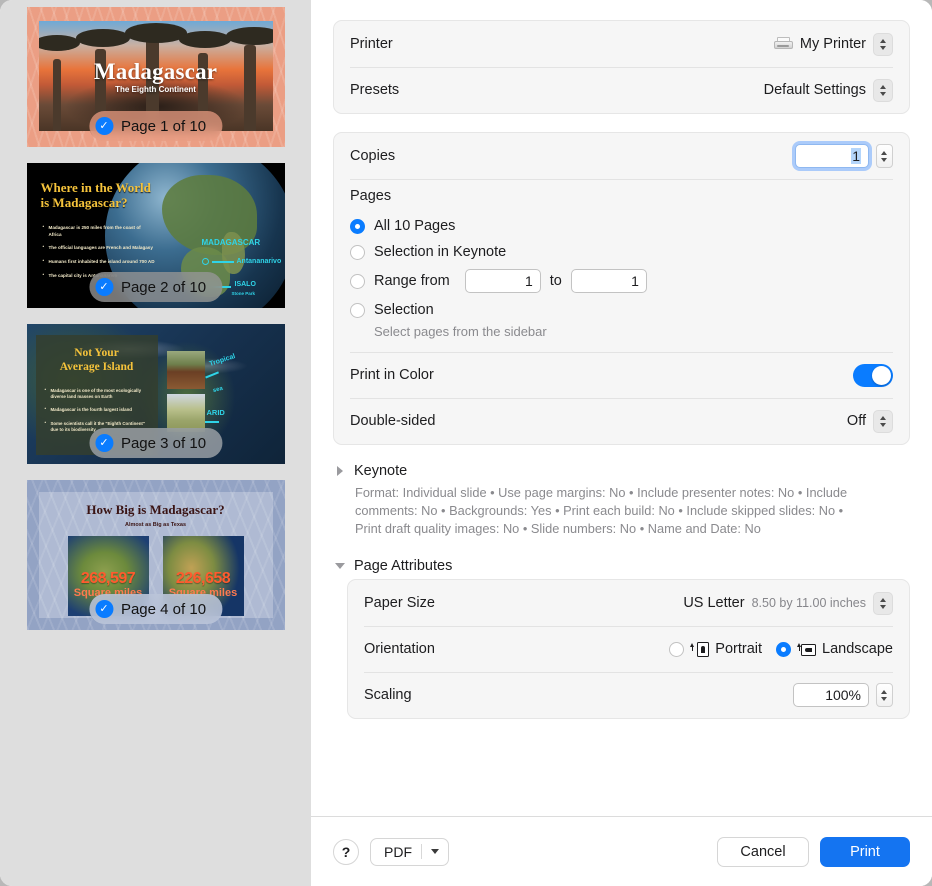 The height and width of the screenshot is (886, 932). I want to click on page-badge-label: Page 4 of 10, so click(163, 609).